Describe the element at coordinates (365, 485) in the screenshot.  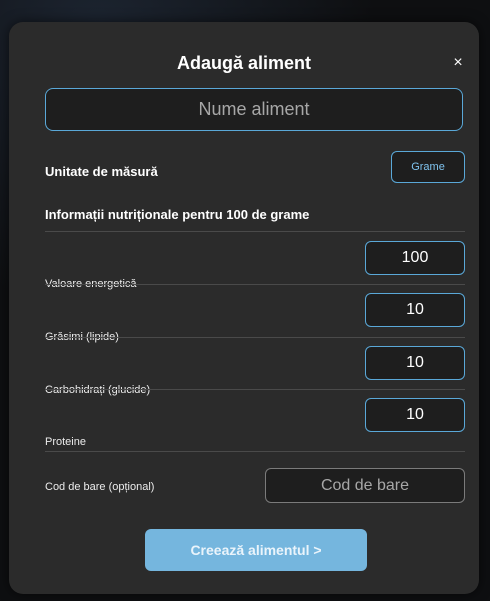
I see `barcode-input` at that location.